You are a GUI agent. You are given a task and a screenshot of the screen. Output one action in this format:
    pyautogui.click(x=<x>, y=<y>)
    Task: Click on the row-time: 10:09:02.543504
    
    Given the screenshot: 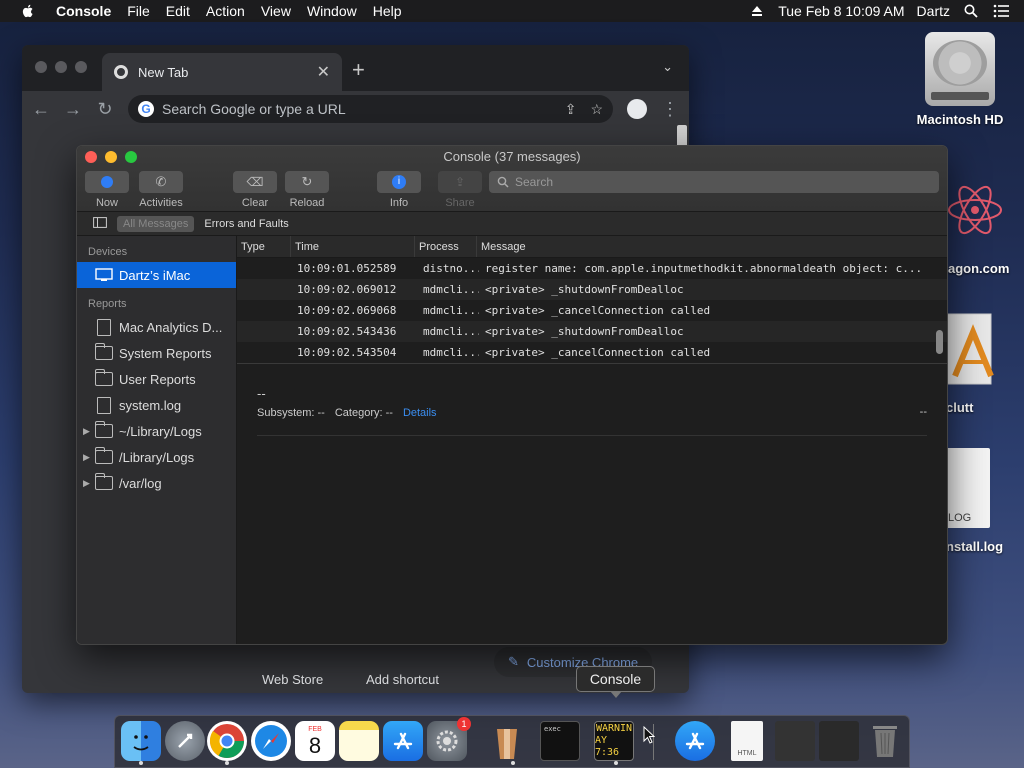 What is the action you would take?
    pyautogui.click(x=347, y=352)
    